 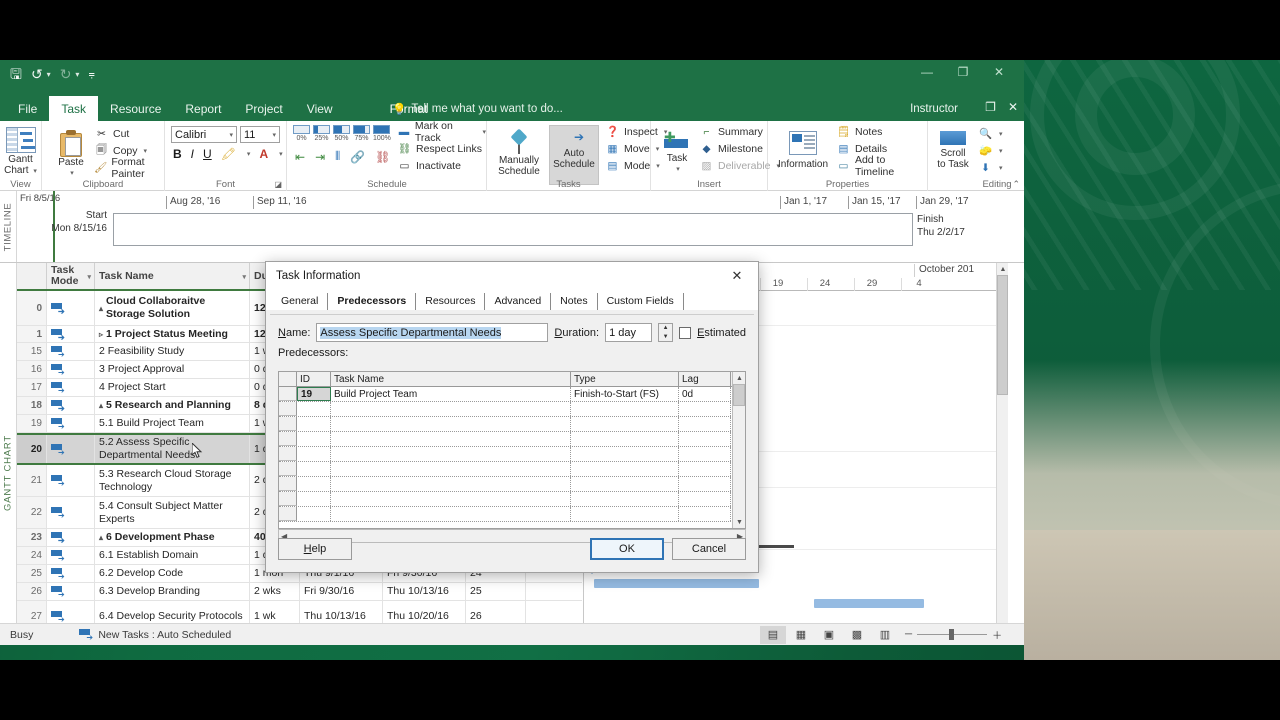 I want to click on indent-icon: ⇥, so click(x=320, y=157).